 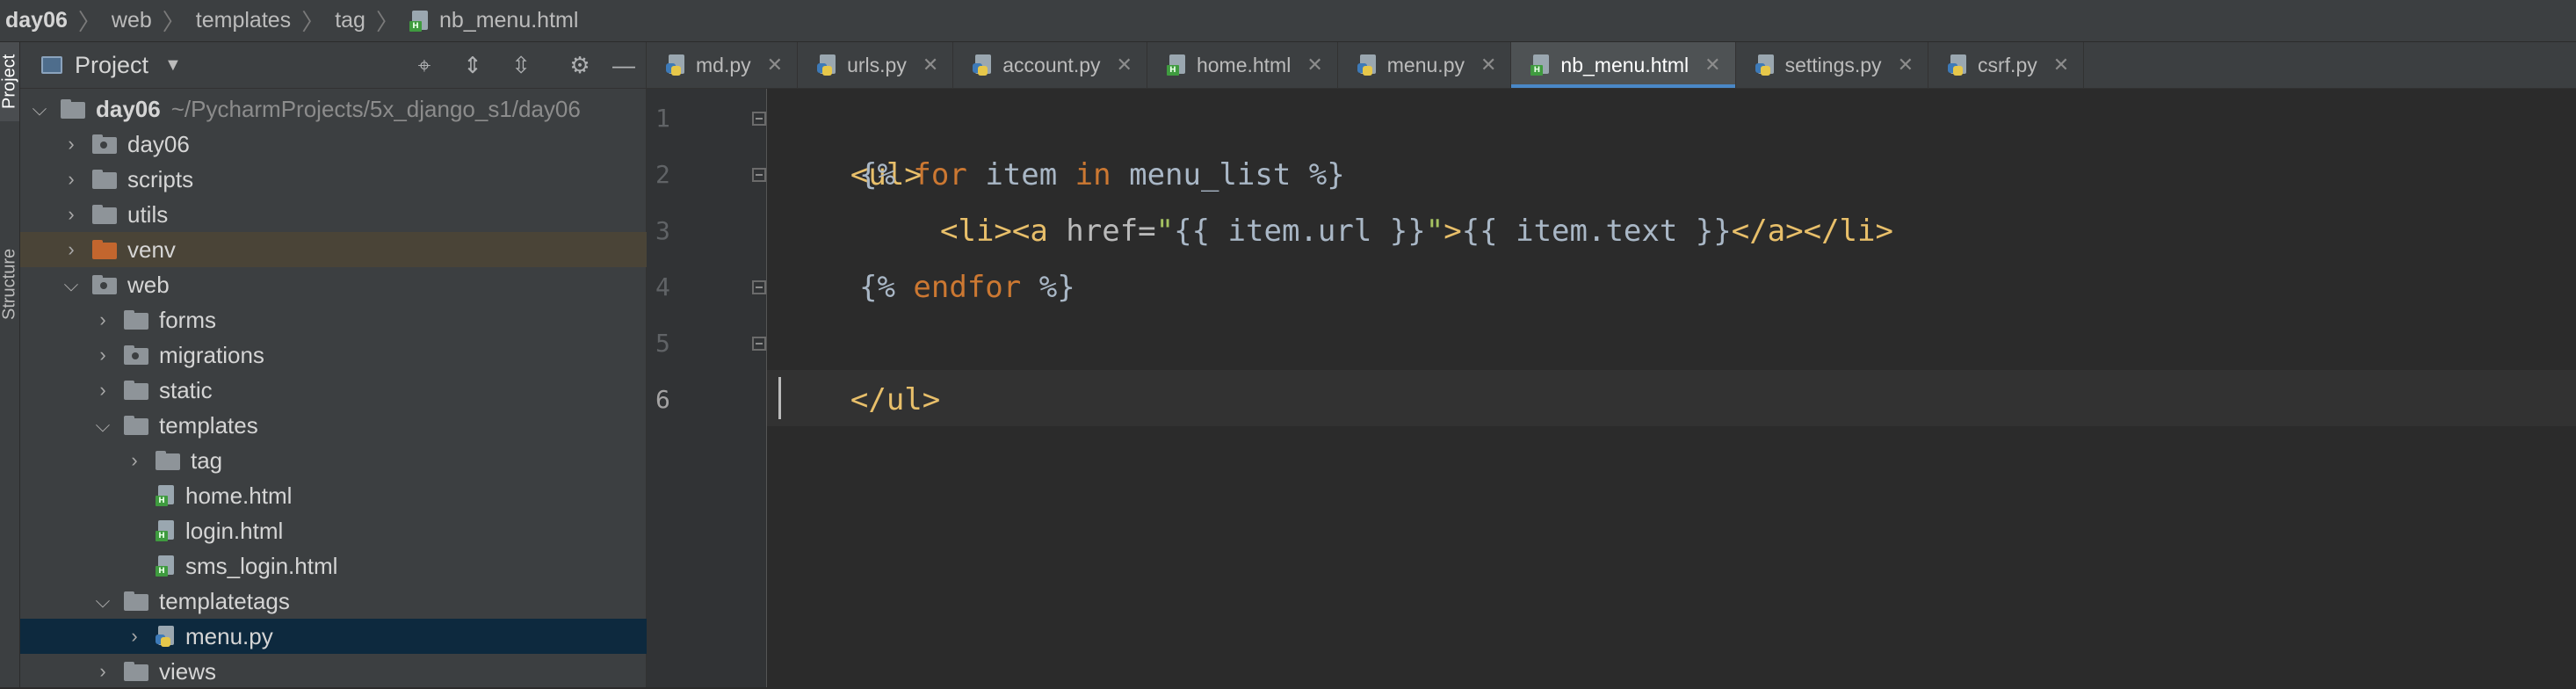 I want to click on tree-item-templates: ⌵ templates, so click(x=370, y=425).